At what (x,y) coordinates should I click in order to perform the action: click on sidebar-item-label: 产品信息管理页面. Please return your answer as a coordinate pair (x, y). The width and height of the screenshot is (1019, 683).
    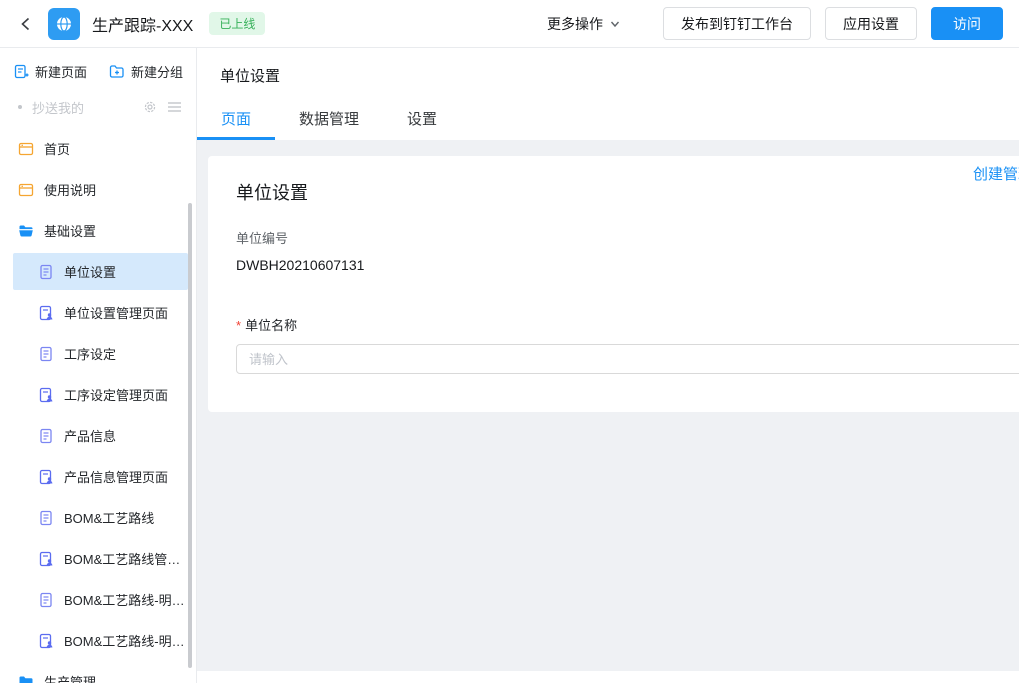
    Looking at the image, I should click on (116, 477).